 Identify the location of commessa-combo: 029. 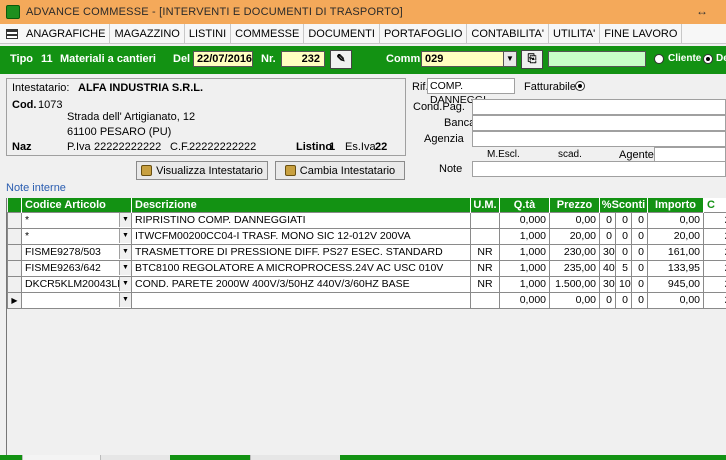
(468, 59).